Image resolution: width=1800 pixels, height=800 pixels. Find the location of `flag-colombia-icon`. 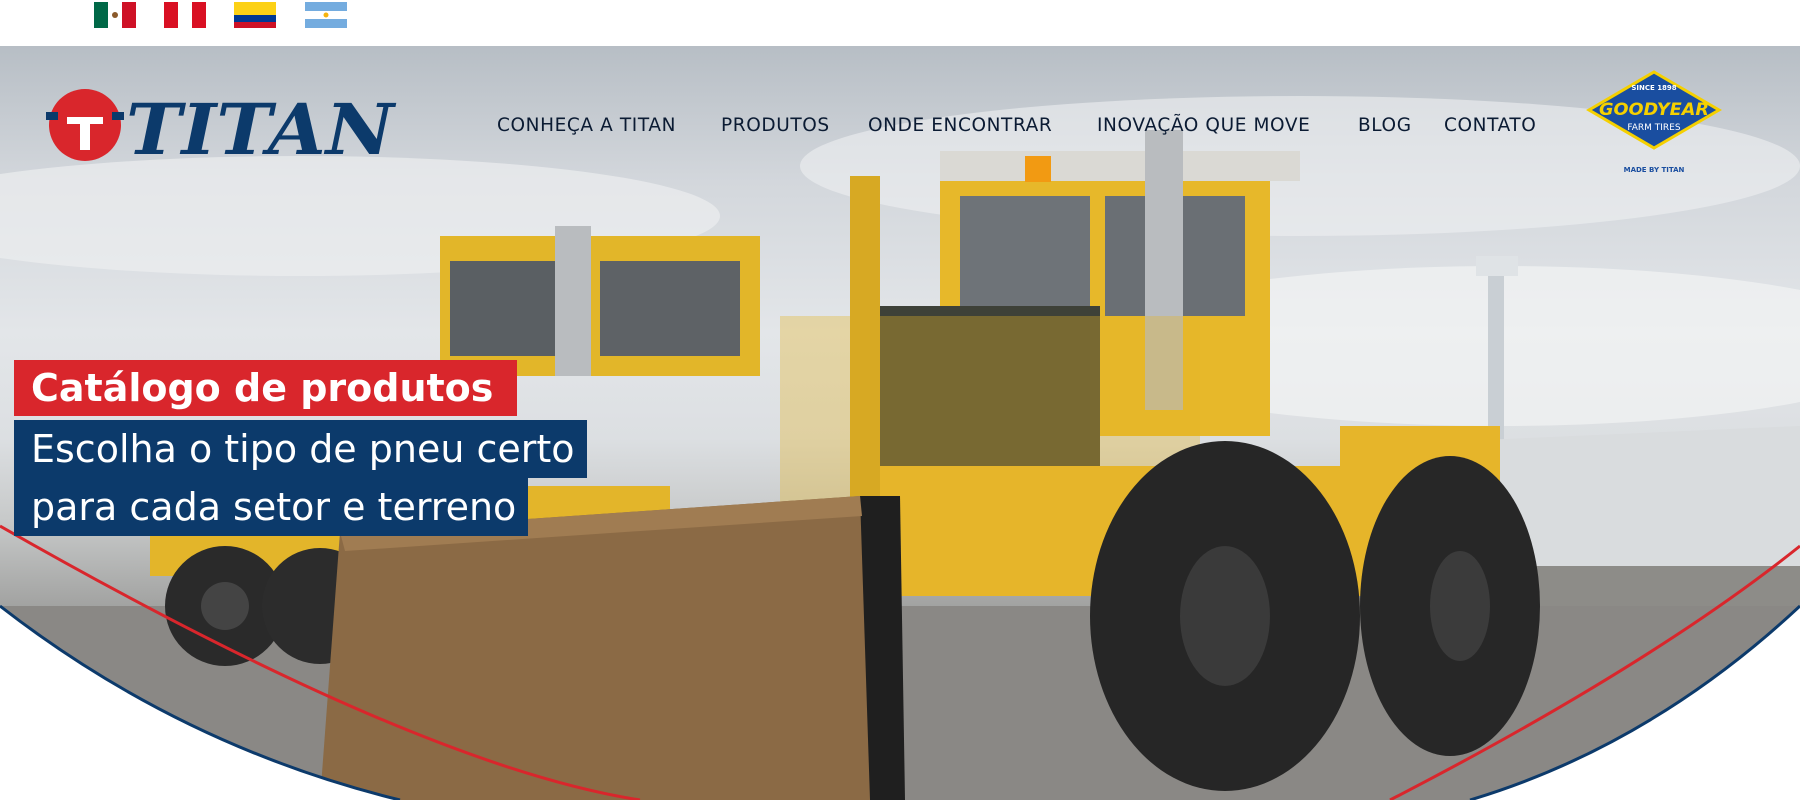

flag-colombia-icon is located at coordinates (255, 15).